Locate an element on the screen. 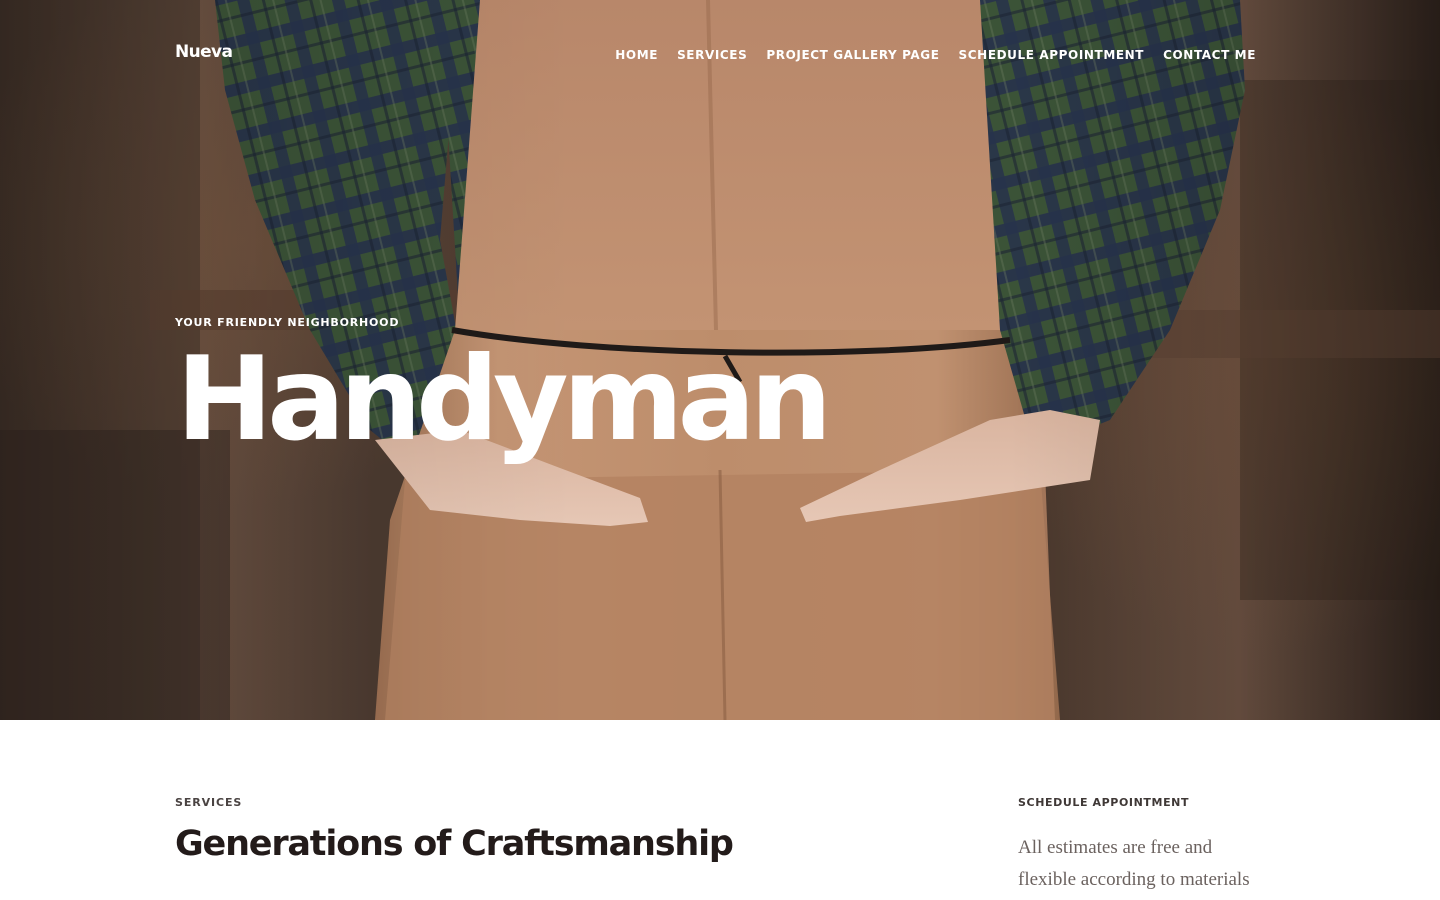 This screenshot has height=900, width=1440. nav-link-services: SERVICES is located at coordinates (712, 55).